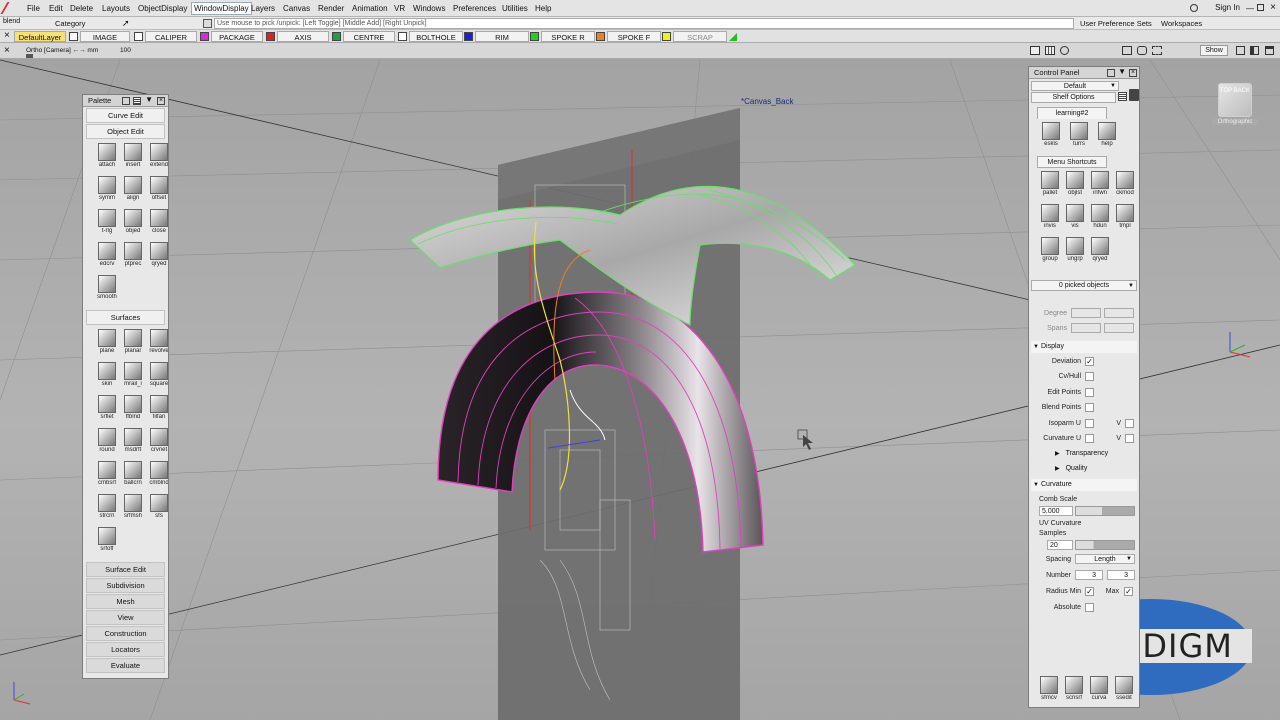 The height and width of the screenshot is (720, 1280). I want to click on layer-scrap: SCRAP, so click(700, 36).